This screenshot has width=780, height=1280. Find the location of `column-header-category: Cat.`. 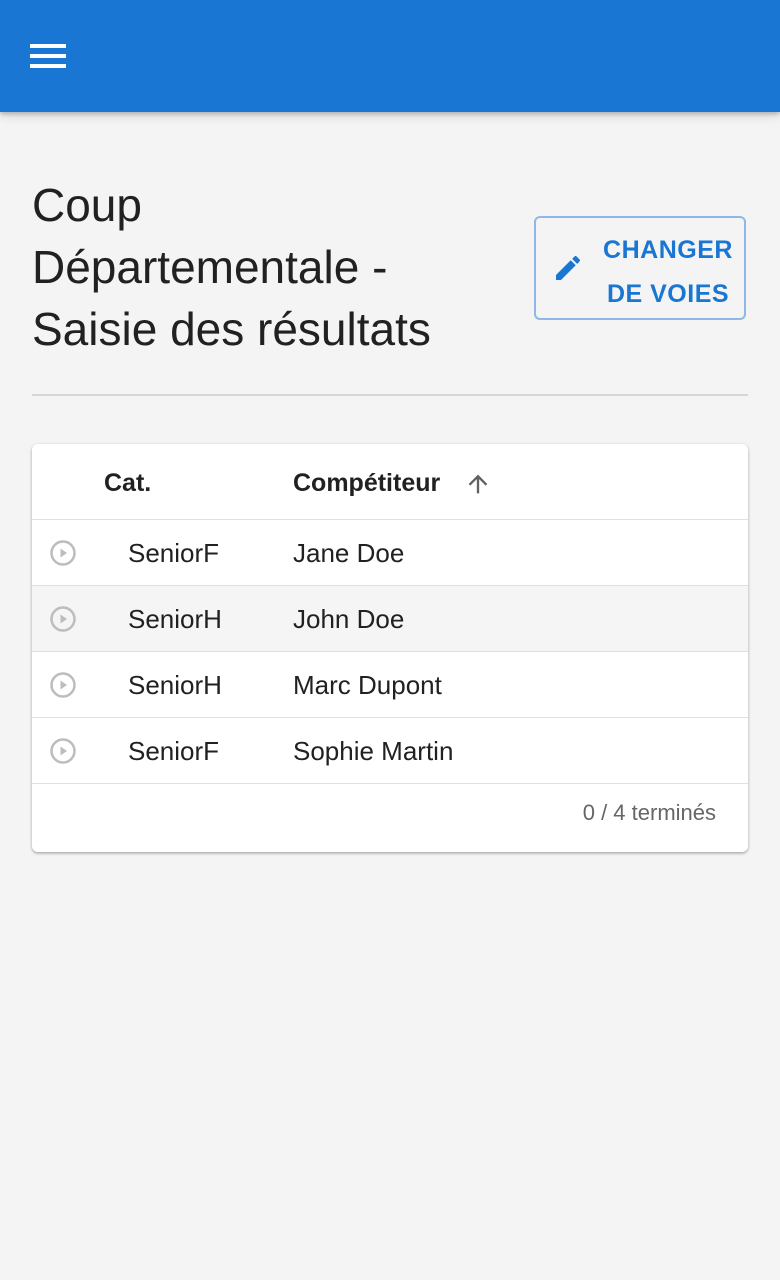

column-header-category: Cat. is located at coordinates (127, 481).